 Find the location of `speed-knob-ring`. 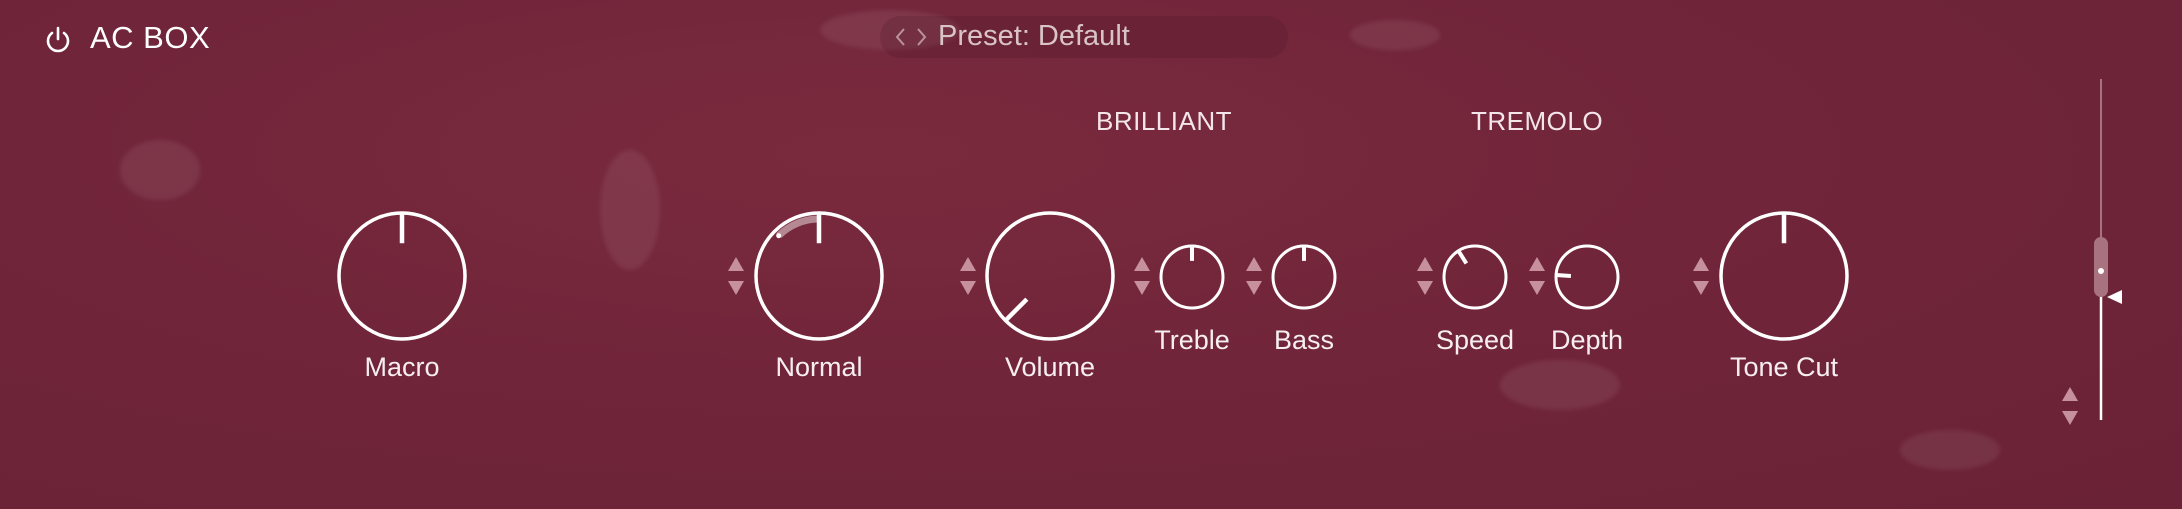

speed-knob-ring is located at coordinates (1475, 277).